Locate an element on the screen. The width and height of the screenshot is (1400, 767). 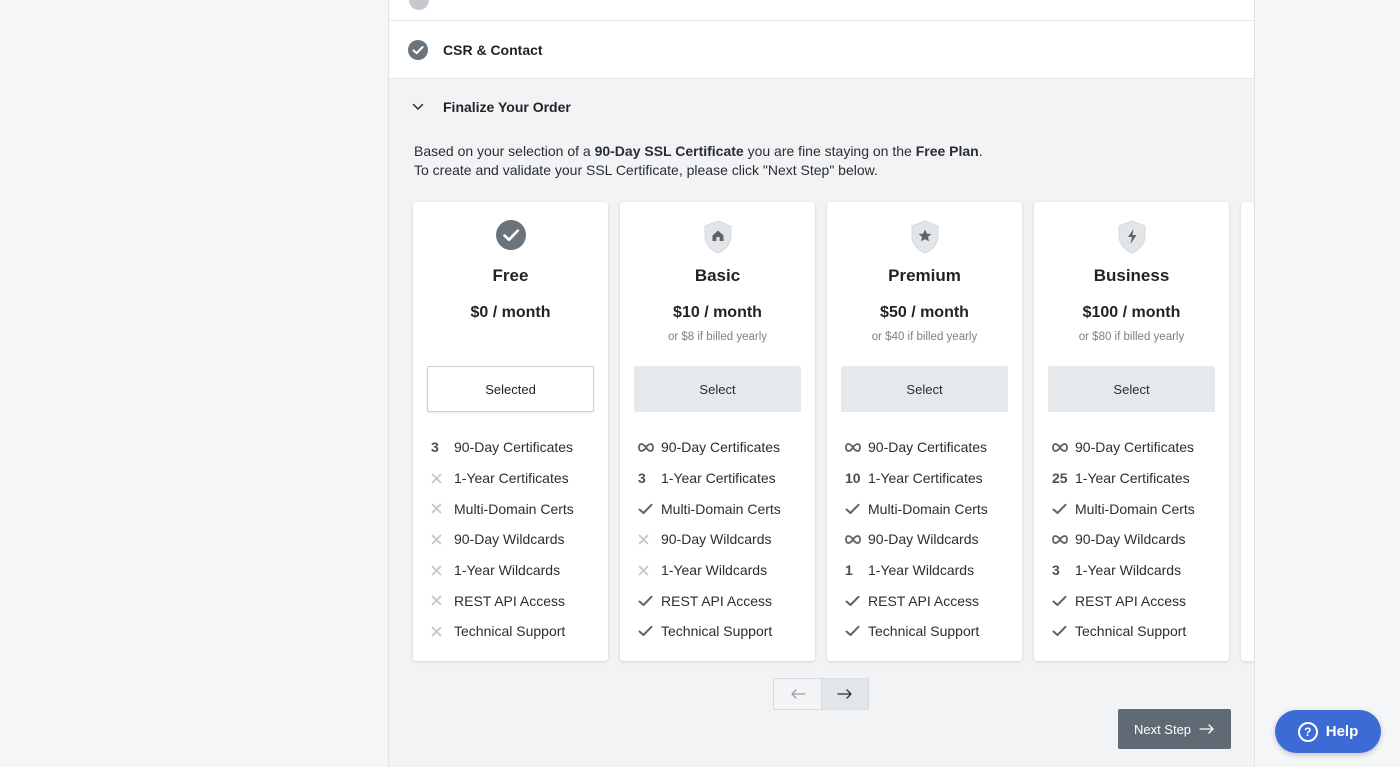
arrow-left-icon is located at coordinates (798, 694).